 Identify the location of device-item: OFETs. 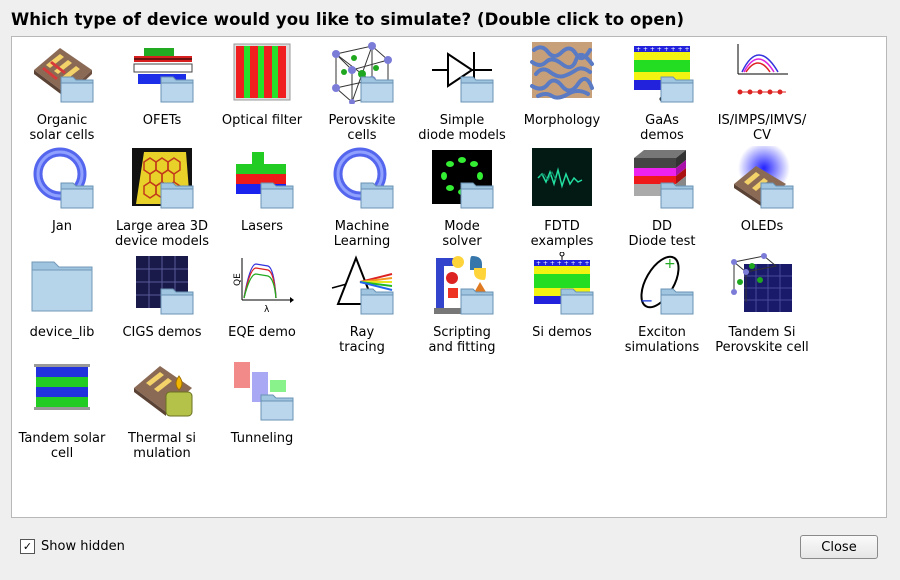
(162, 84).